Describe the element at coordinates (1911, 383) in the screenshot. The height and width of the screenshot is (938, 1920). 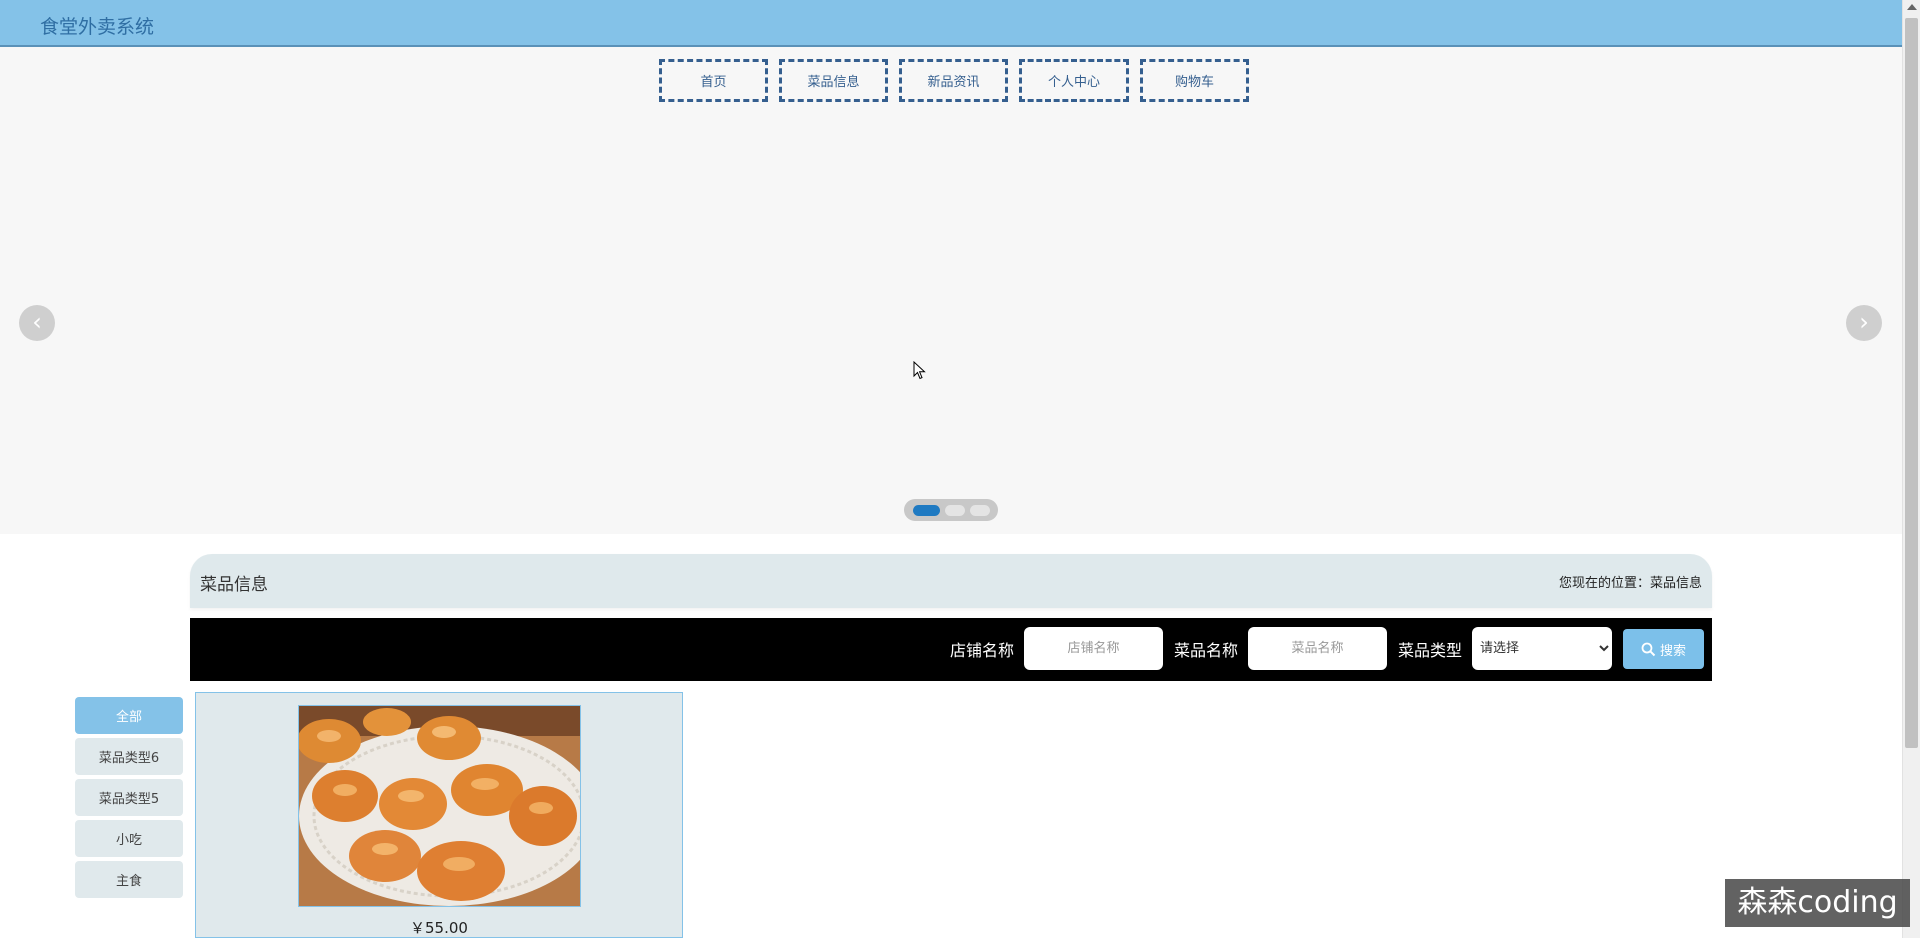
I see `scroll-thumb` at that location.